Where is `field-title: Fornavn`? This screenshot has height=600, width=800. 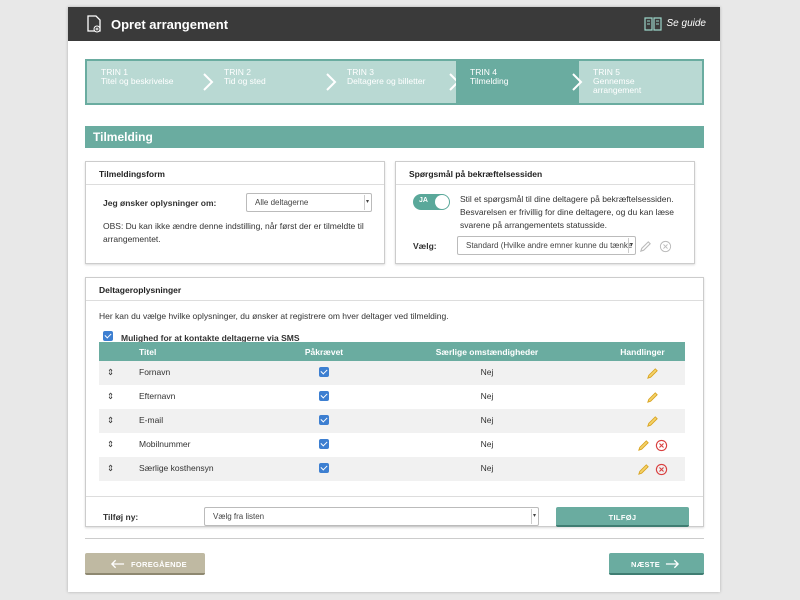
field-title: Fornavn is located at coordinates (206, 373).